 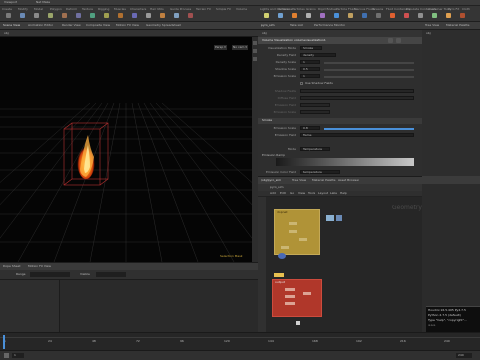 I want to click on shelf-tab: Characters, so click(x=138, y=9).